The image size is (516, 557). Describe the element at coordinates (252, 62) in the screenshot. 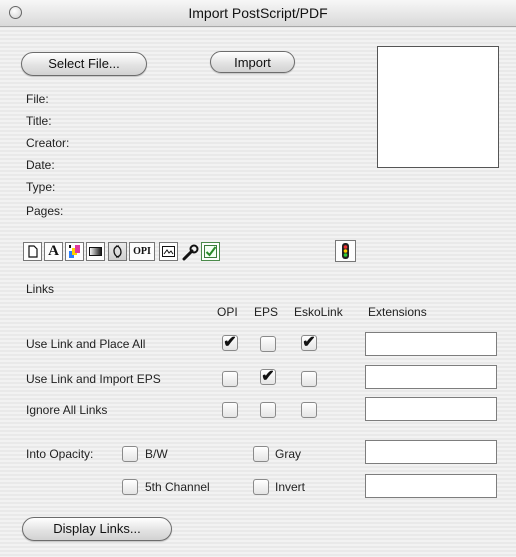

I see `import-button: Import` at that location.